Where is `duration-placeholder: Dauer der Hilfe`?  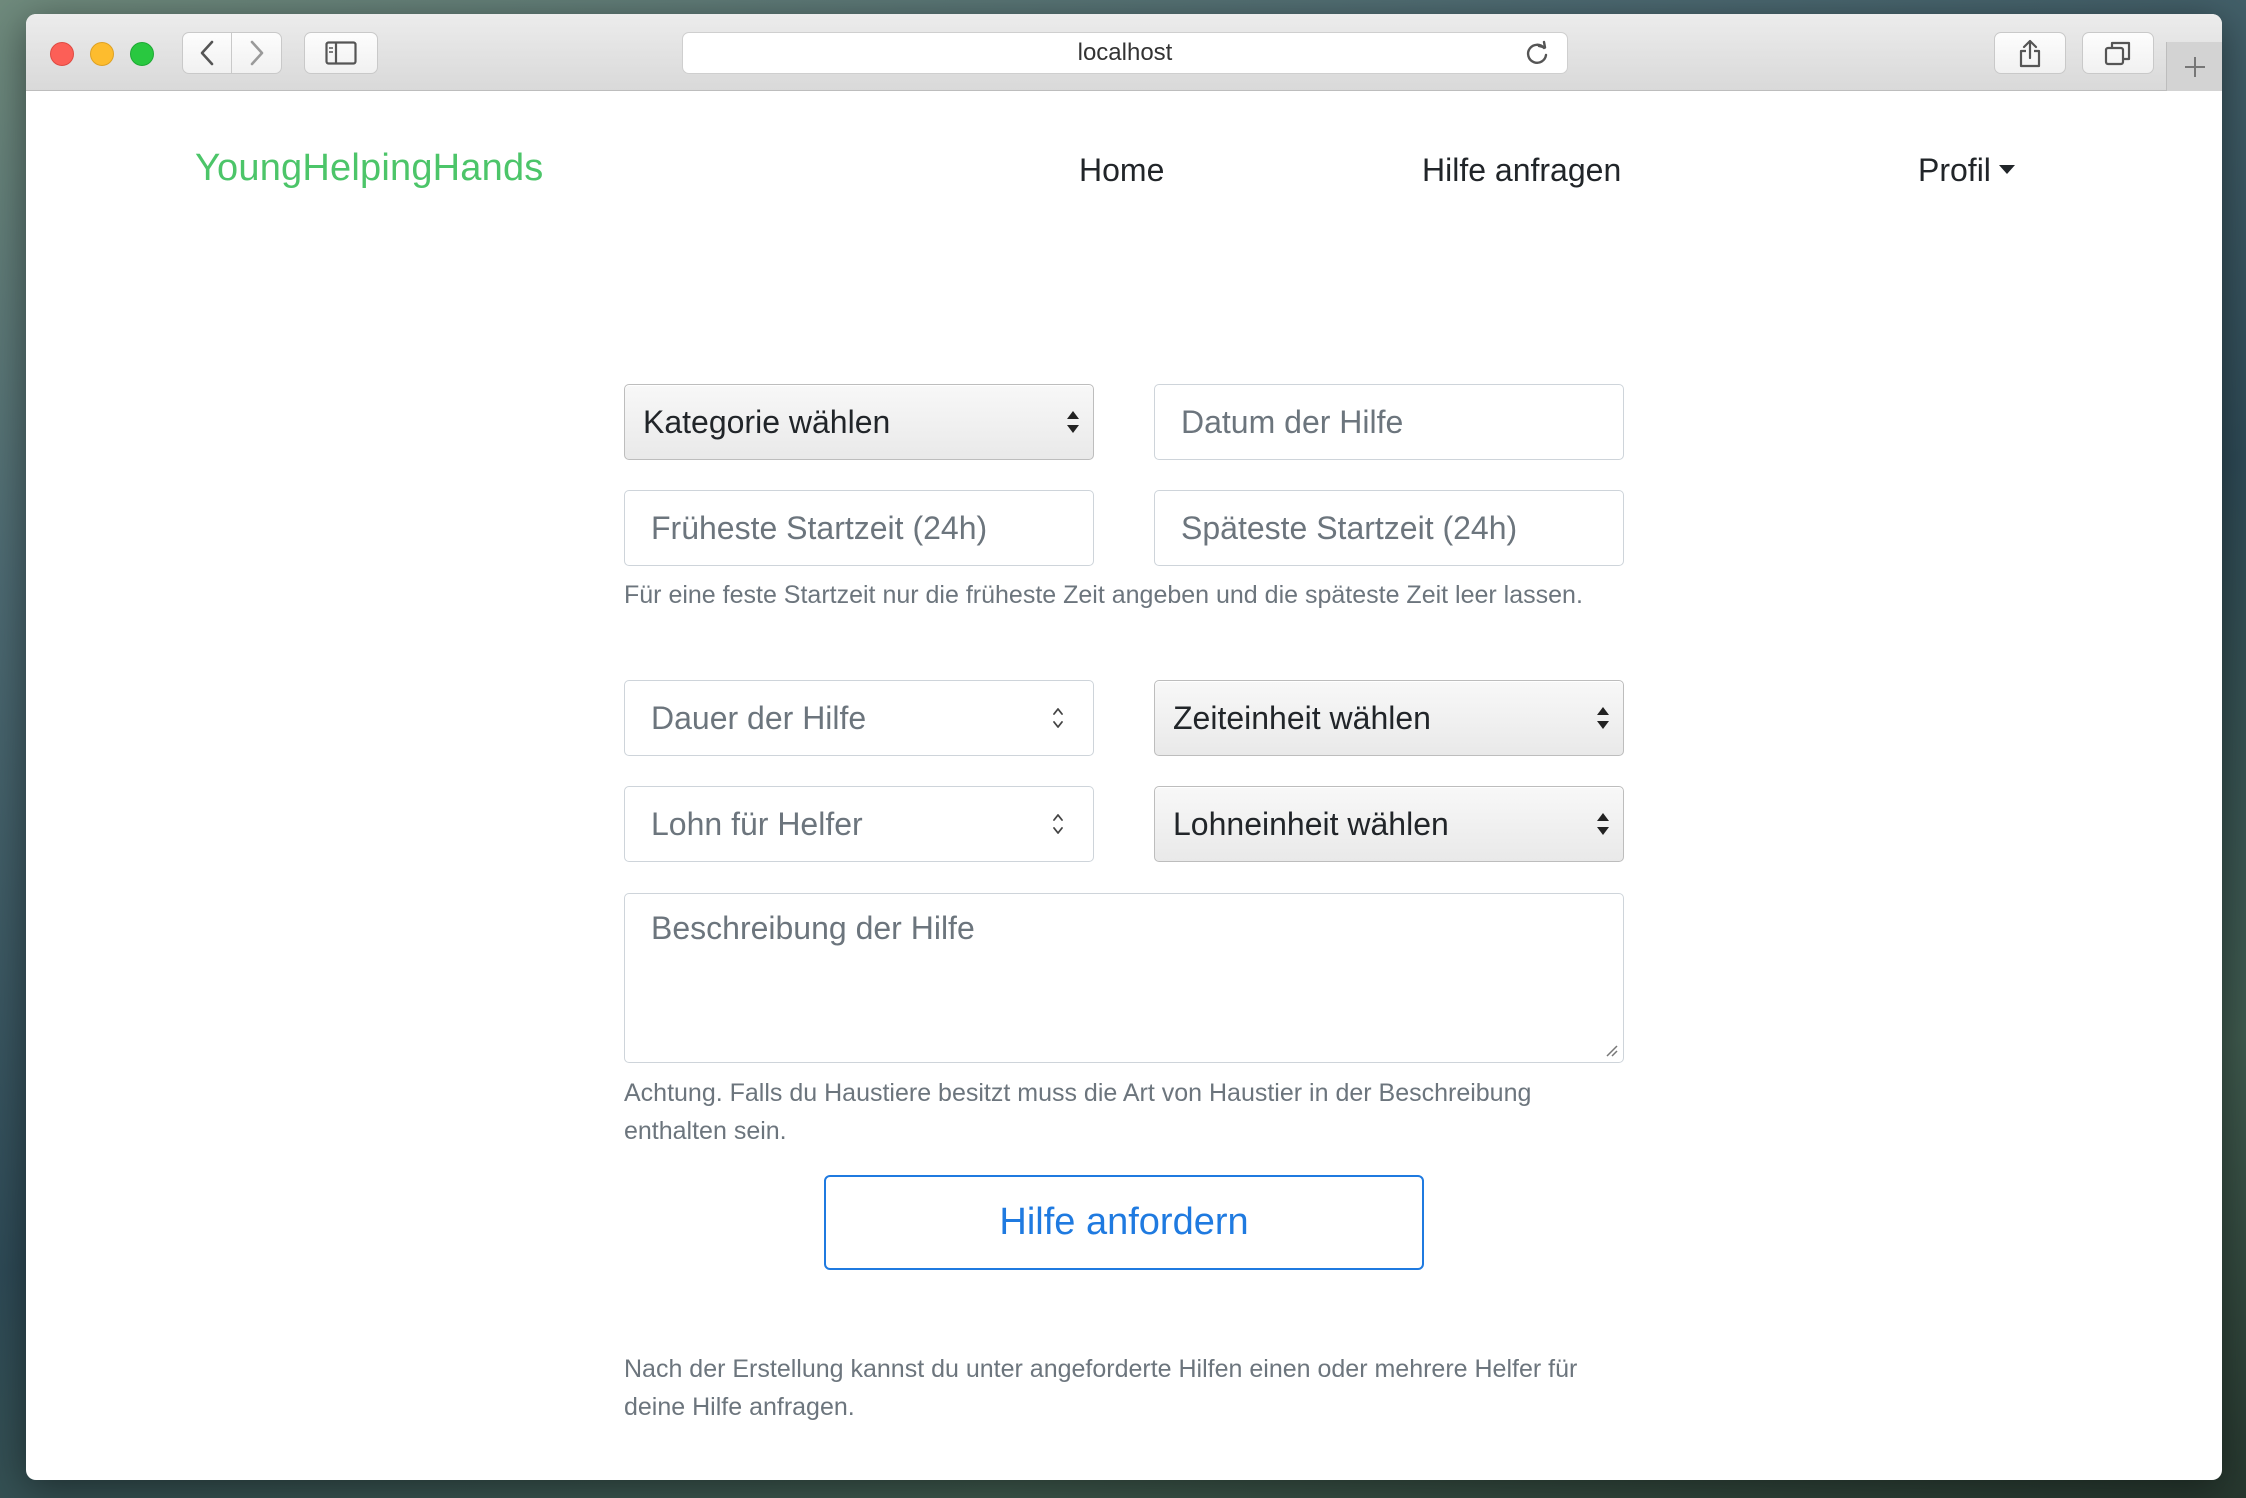
duration-placeholder: Dauer der Hilfe is located at coordinates (759, 717).